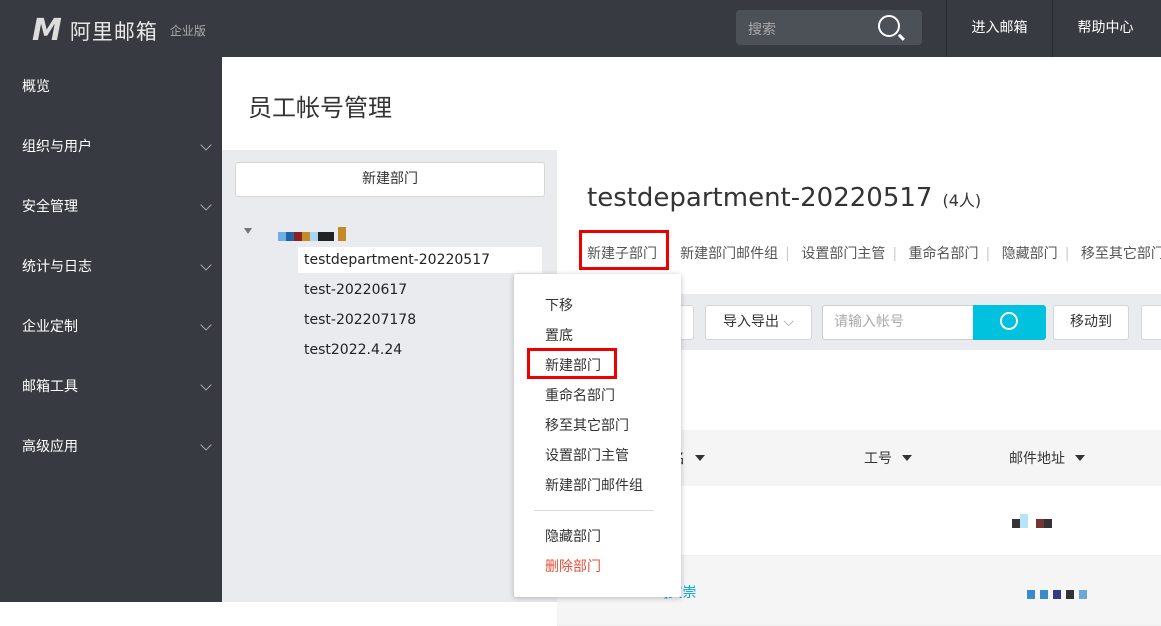 The width and height of the screenshot is (1161, 626). I want to click on move-dept-link: 移至其它部门, so click(1121, 254).